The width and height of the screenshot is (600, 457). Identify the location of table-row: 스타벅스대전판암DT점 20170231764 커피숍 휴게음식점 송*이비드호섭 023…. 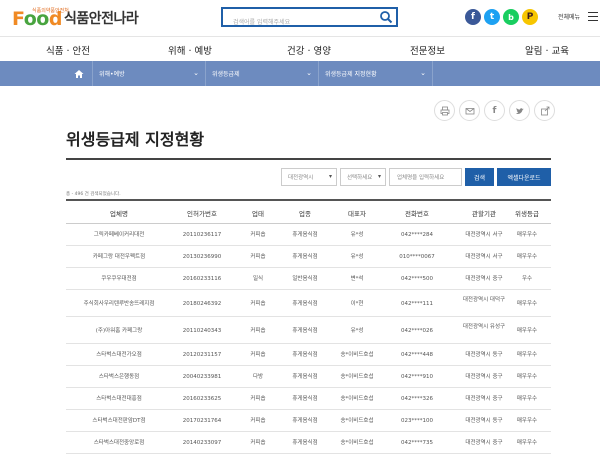
(308, 421).